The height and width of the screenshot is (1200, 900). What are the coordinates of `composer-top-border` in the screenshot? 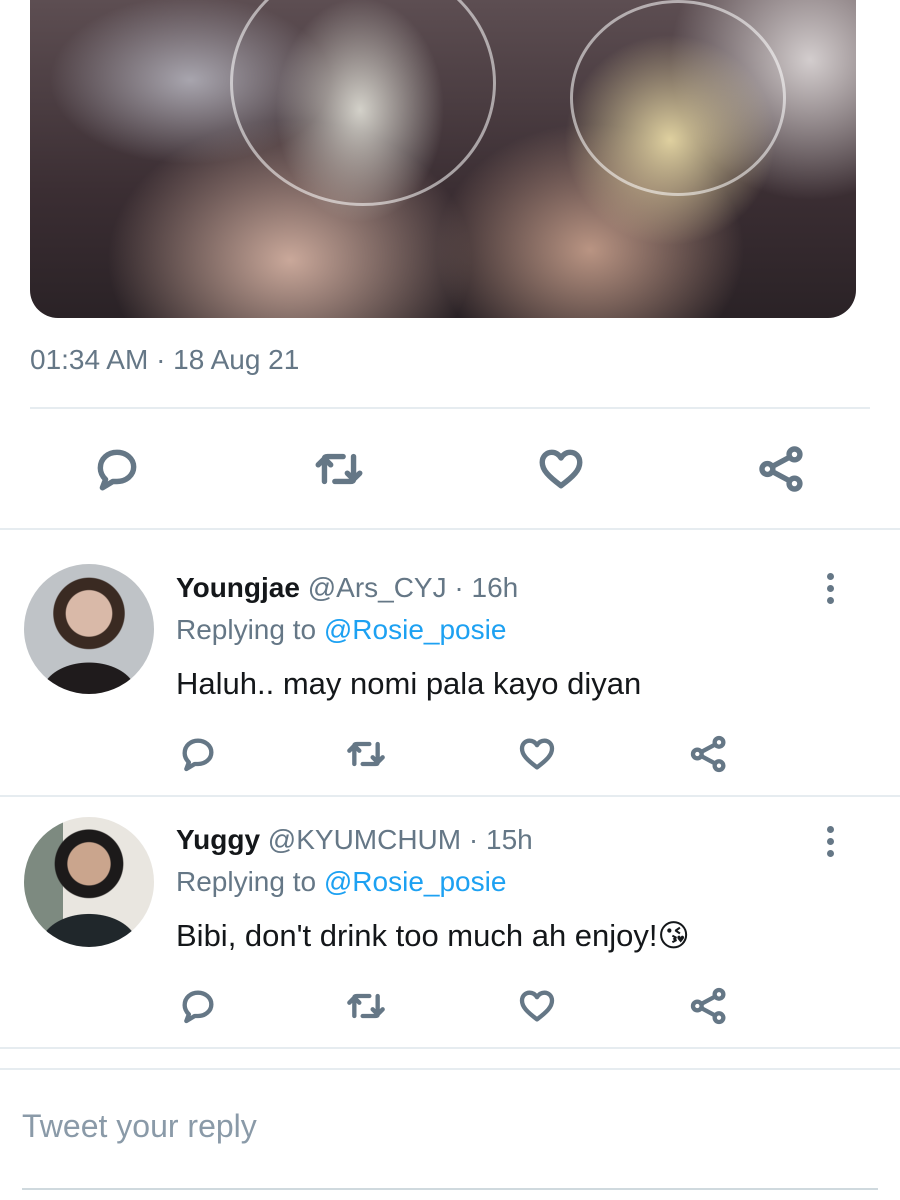 It's located at (450, 1069).